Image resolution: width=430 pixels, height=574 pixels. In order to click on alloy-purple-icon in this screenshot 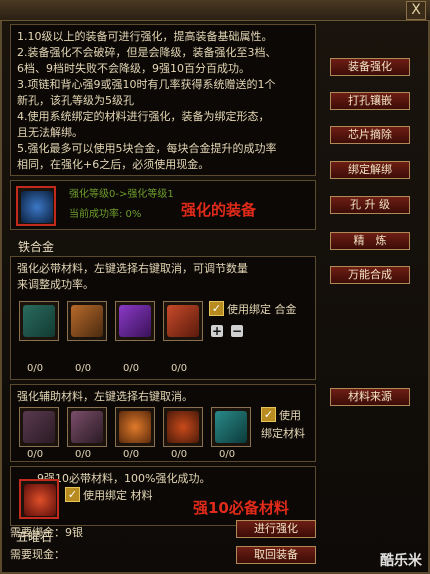, I will do `click(135, 321)`.